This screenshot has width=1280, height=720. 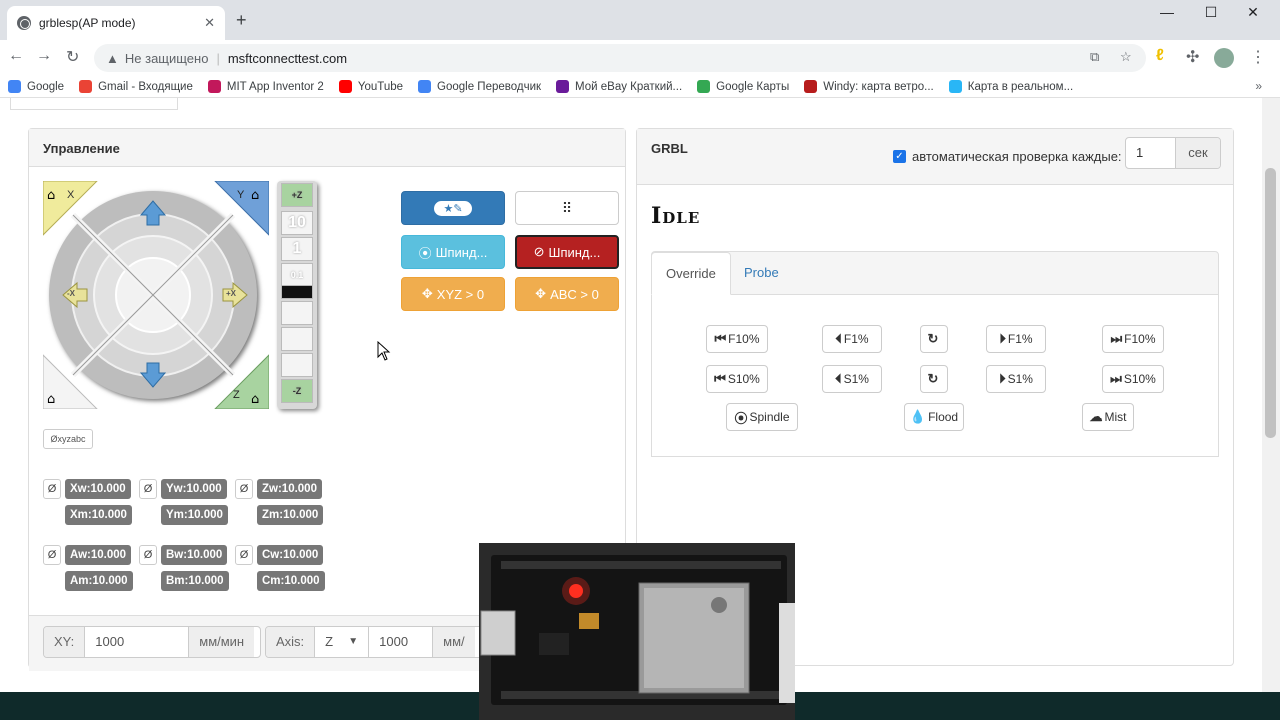 What do you see at coordinates (241, 381) in the screenshot?
I see `home-z-button: ⌂` at bounding box center [241, 381].